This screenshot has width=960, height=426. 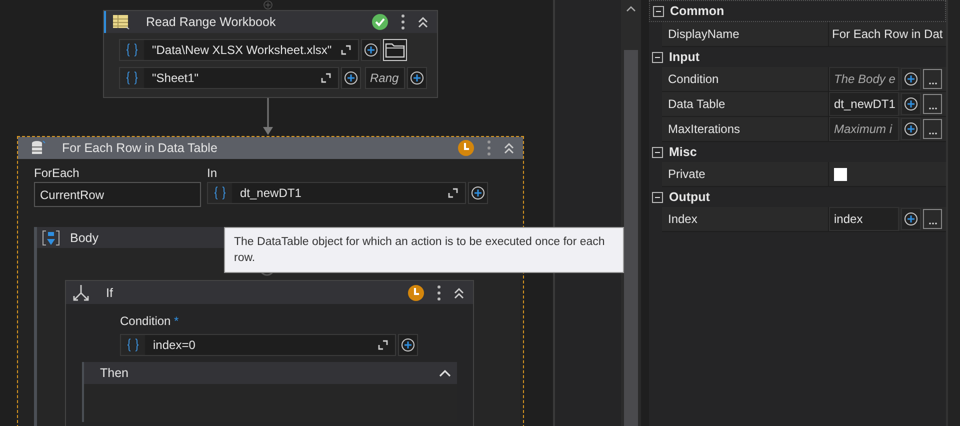 What do you see at coordinates (385, 78) in the screenshot?
I see `range-field: Rang` at bounding box center [385, 78].